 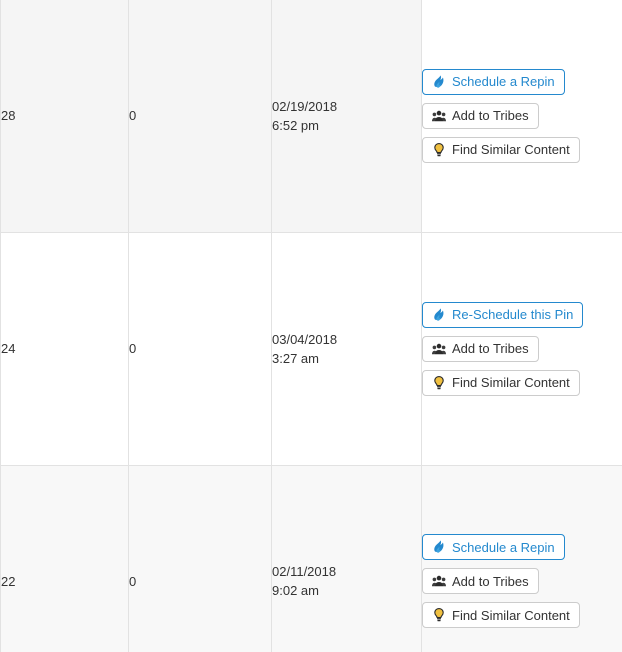 I want to click on repins-cell: 22, so click(x=64, y=558).